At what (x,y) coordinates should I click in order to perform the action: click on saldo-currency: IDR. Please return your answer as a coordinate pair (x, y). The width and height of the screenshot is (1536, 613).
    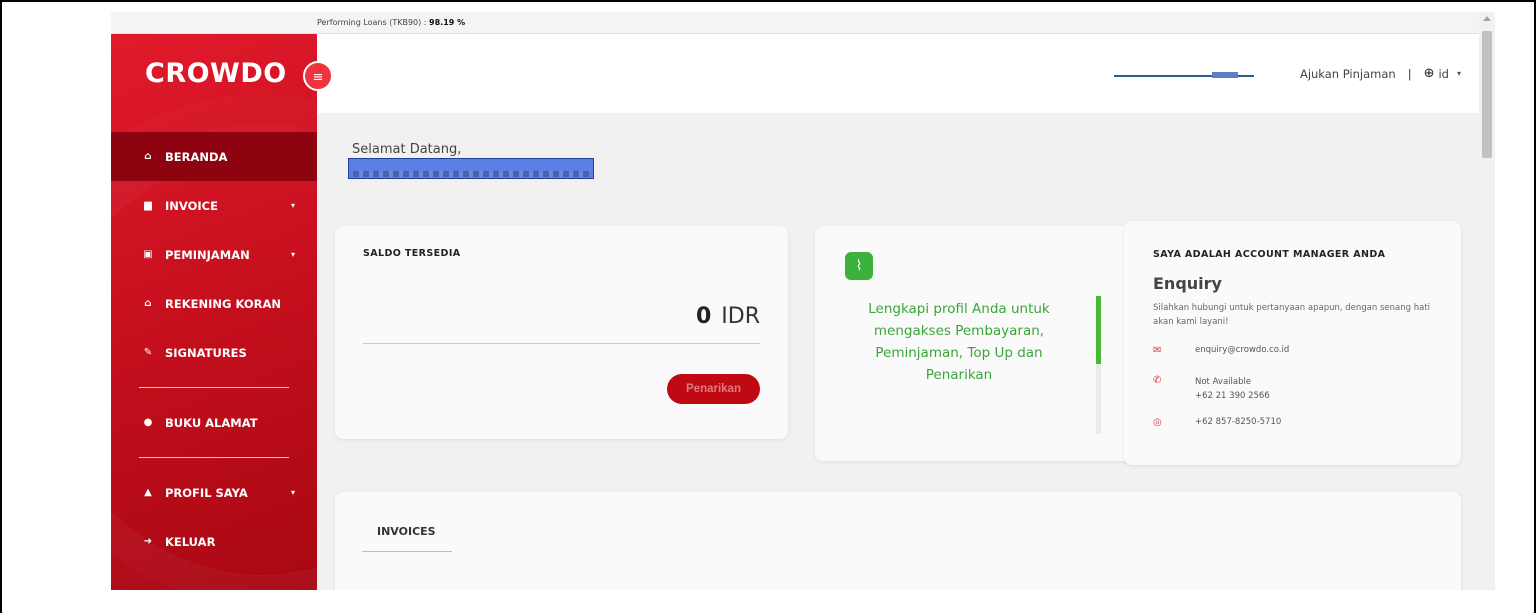
    Looking at the image, I should click on (740, 316).